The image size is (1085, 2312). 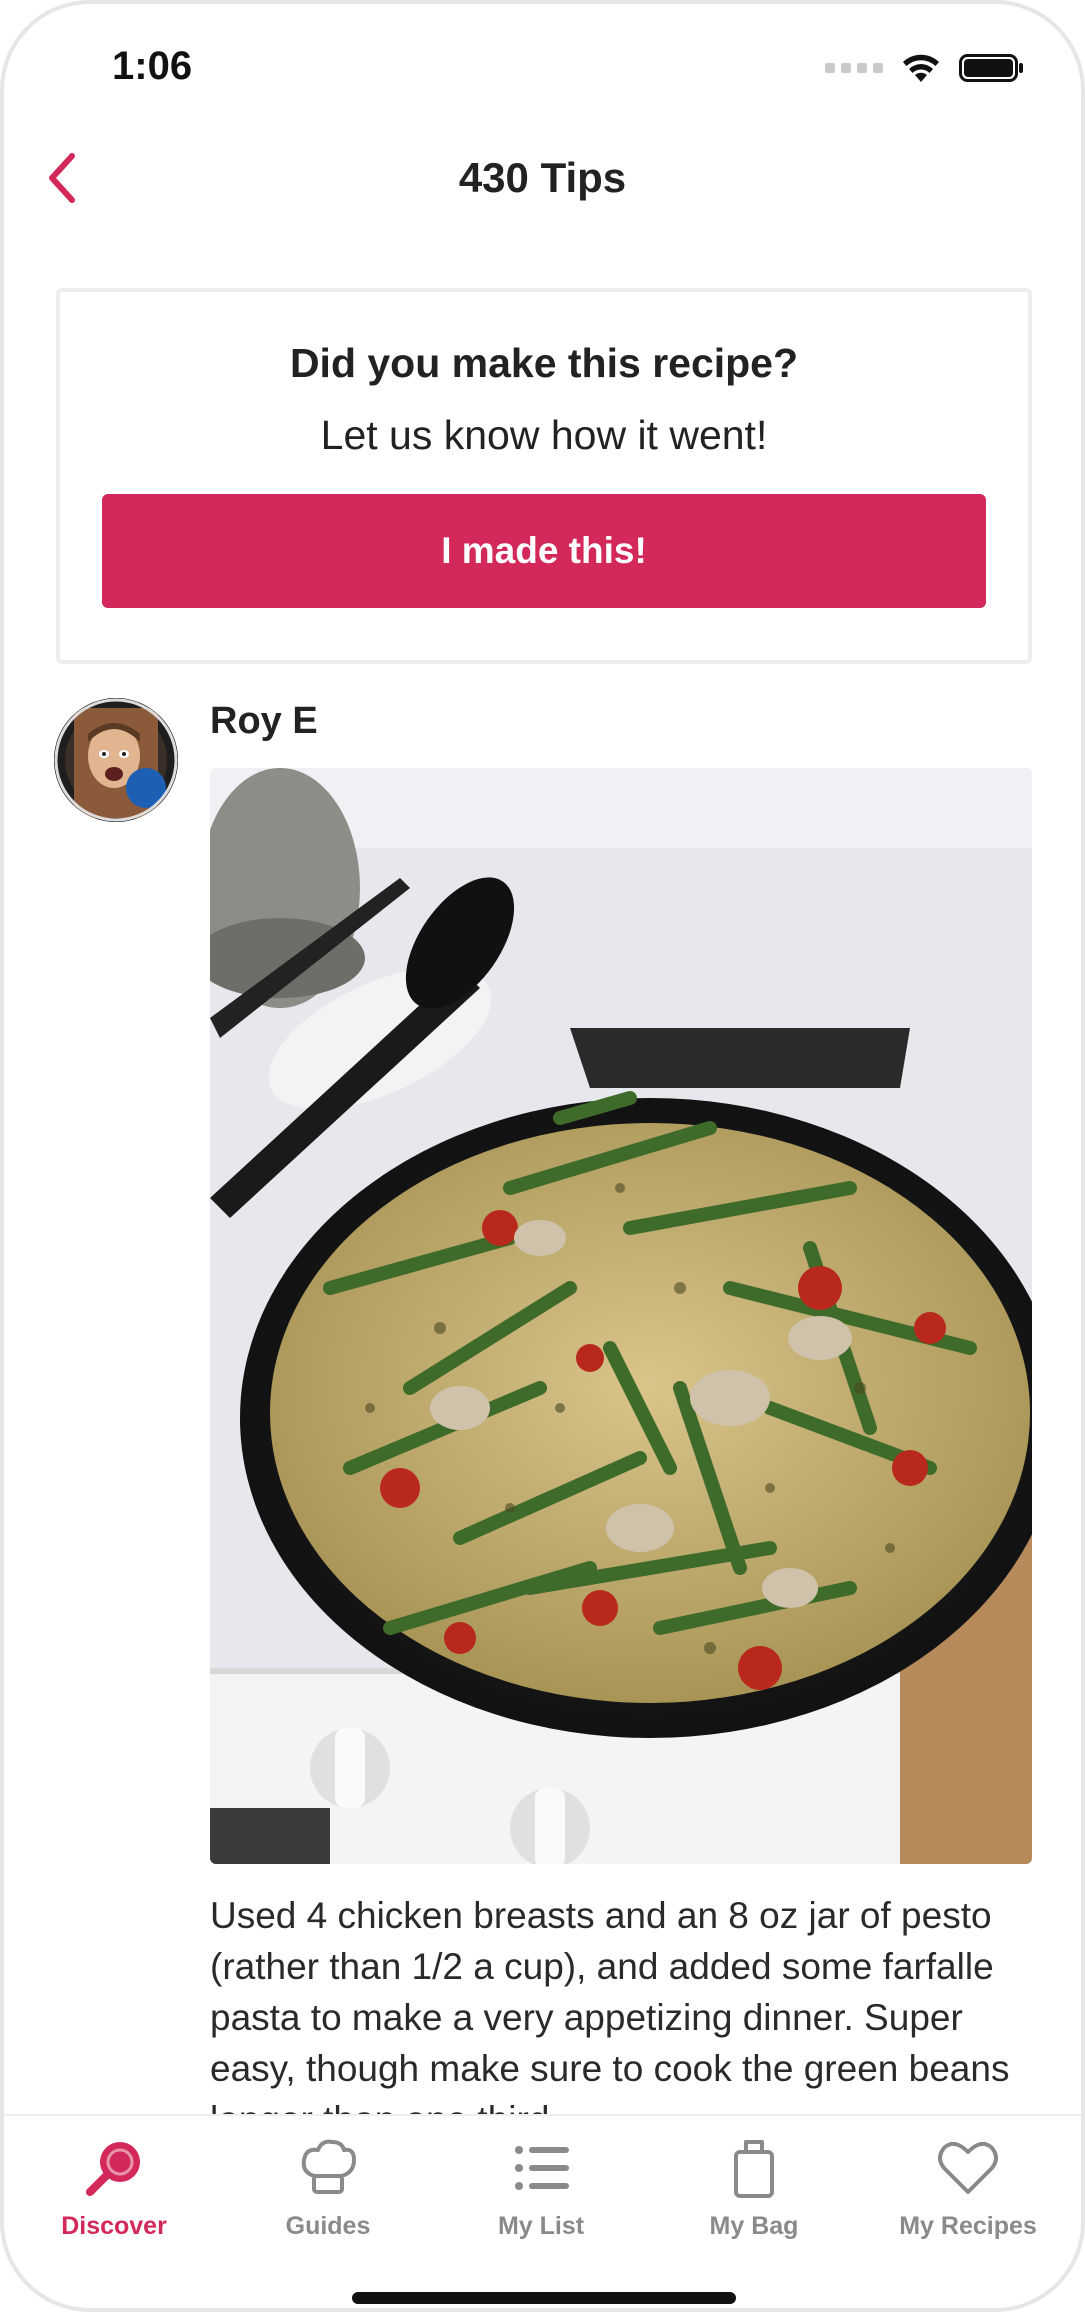 What do you see at coordinates (754, 2168) in the screenshot?
I see `shopping-bag-icon` at bounding box center [754, 2168].